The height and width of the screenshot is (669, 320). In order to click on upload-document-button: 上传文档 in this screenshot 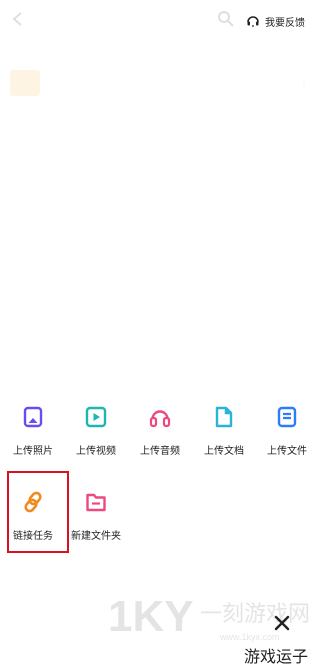, I will do `click(224, 430)`.